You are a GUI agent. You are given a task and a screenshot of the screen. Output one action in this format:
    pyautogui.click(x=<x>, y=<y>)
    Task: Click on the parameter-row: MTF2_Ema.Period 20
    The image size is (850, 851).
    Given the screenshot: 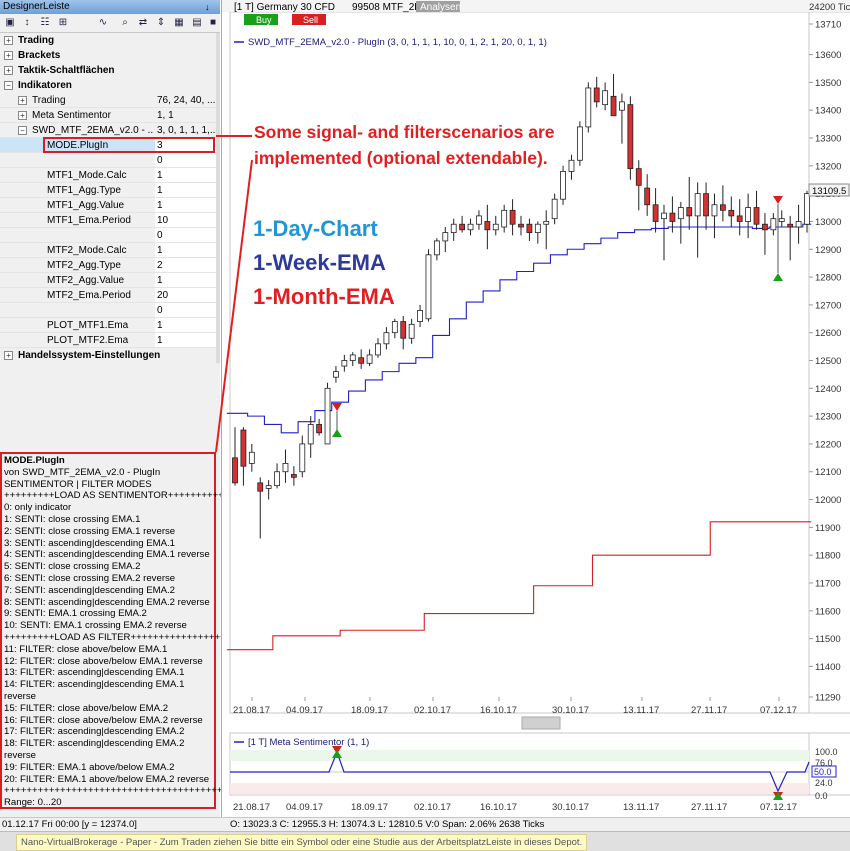 What is the action you would take?
    pyautogui.click(x=108, y=295)
    